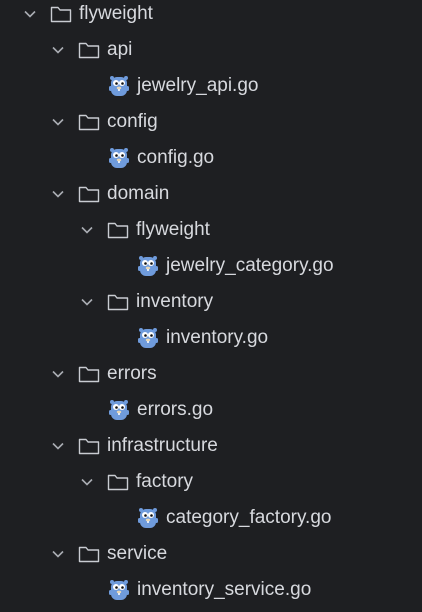 The image size is (422, 612). I want to click on tree-file-jewelry-category: jewelry_category.go, so click(211, 266).